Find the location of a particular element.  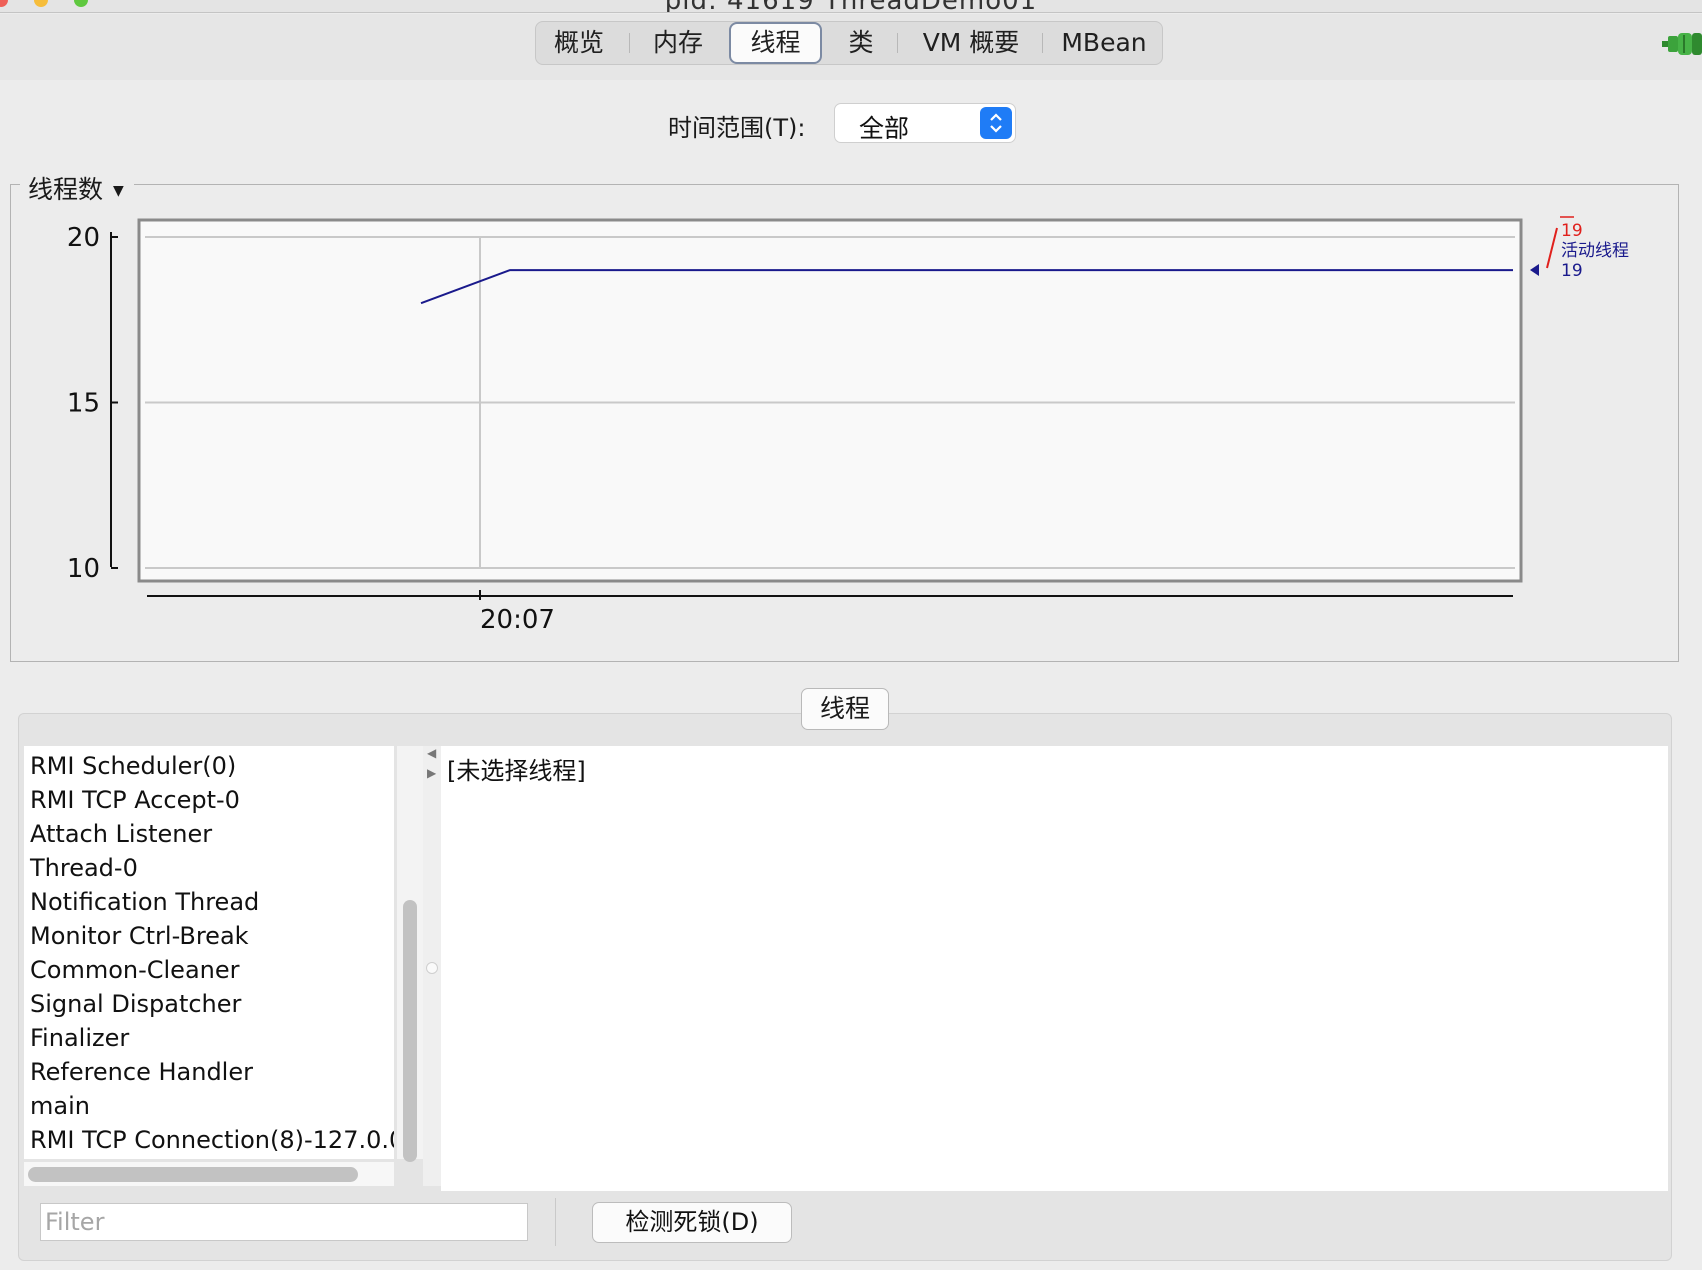

tab-mbean: MBean is located at coordinates (1104, 43).